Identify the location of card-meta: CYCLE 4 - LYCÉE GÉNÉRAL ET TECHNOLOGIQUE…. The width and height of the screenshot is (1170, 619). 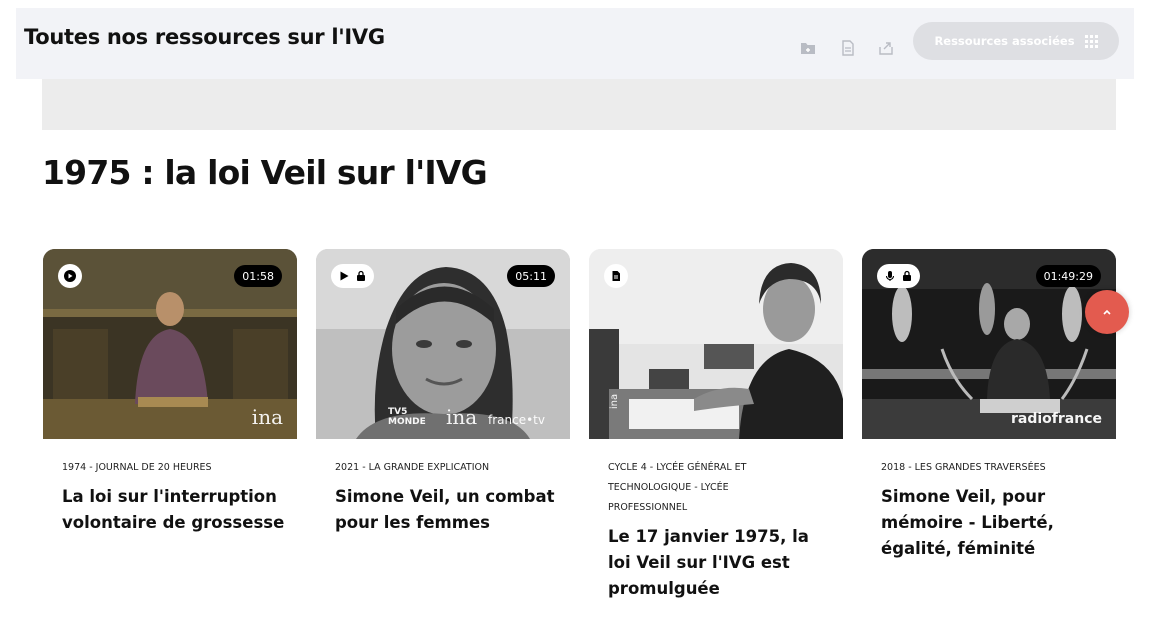
(677, 487).